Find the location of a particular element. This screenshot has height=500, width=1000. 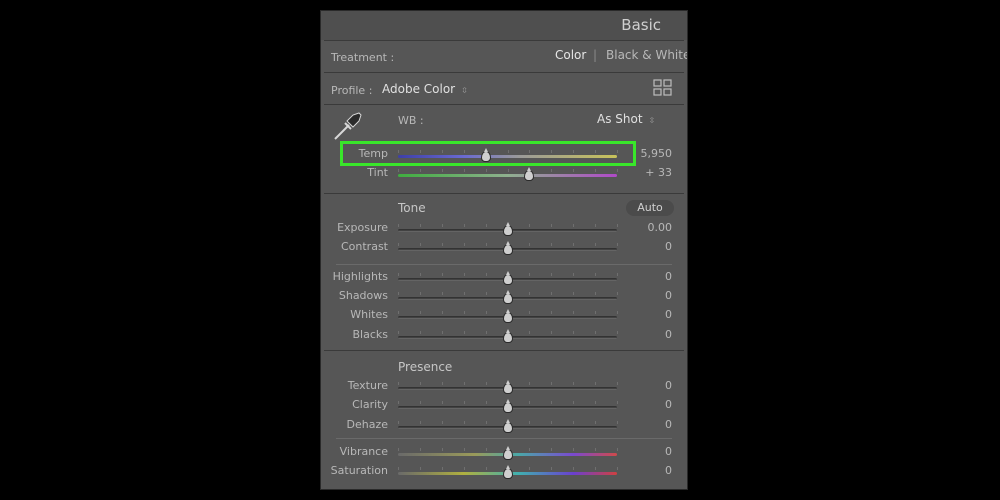

auto-button: Auto is located at coordinates (650, 208).